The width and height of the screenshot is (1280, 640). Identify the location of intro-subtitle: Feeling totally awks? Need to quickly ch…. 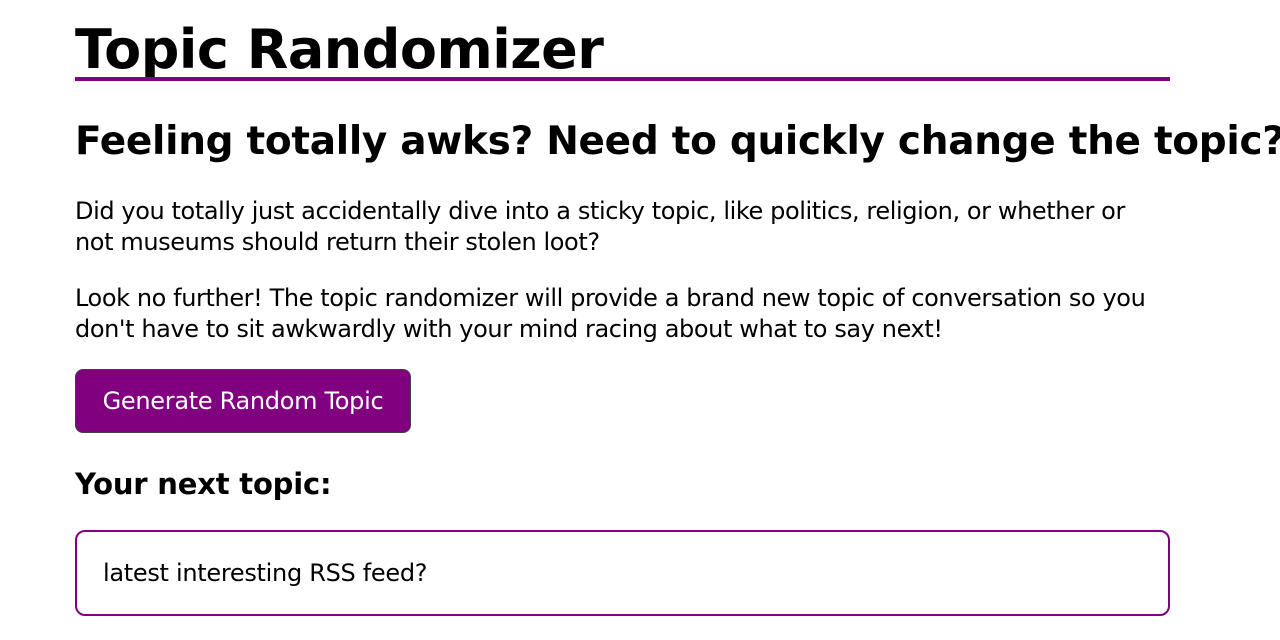
(677, 141).